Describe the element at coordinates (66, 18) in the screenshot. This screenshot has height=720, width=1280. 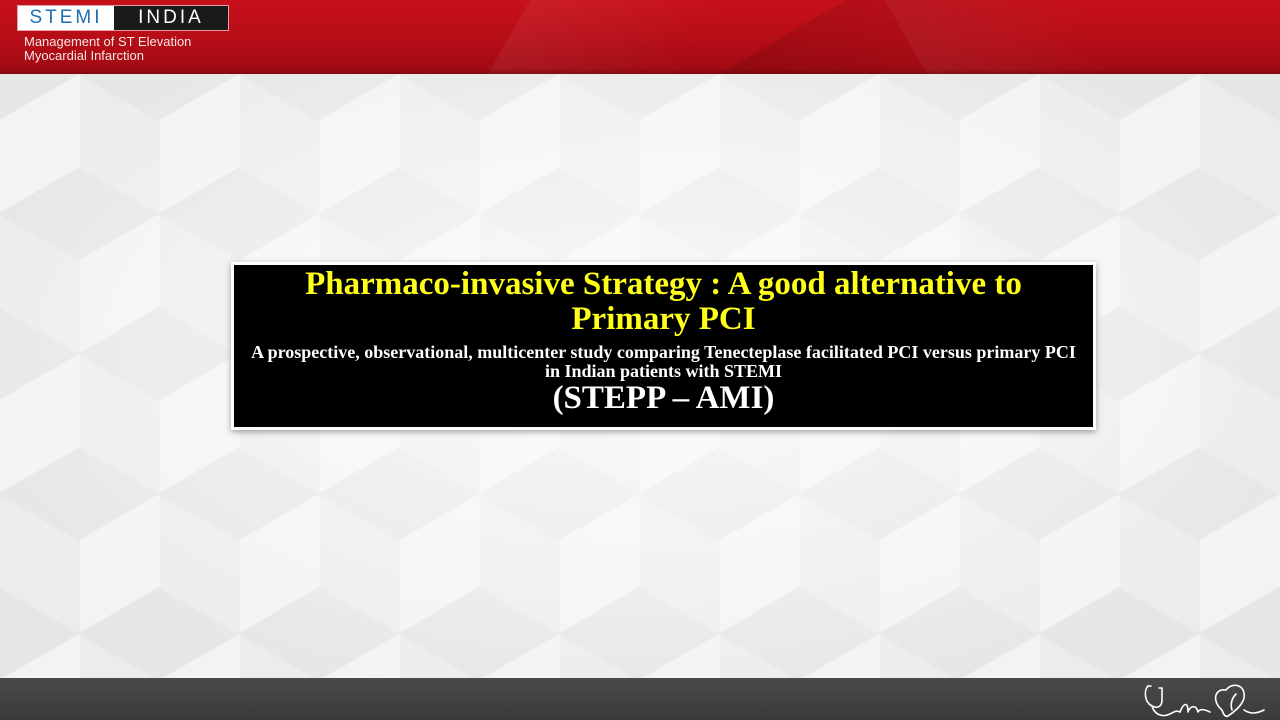
I see `logo-stemi-text: STEMI` at that location.